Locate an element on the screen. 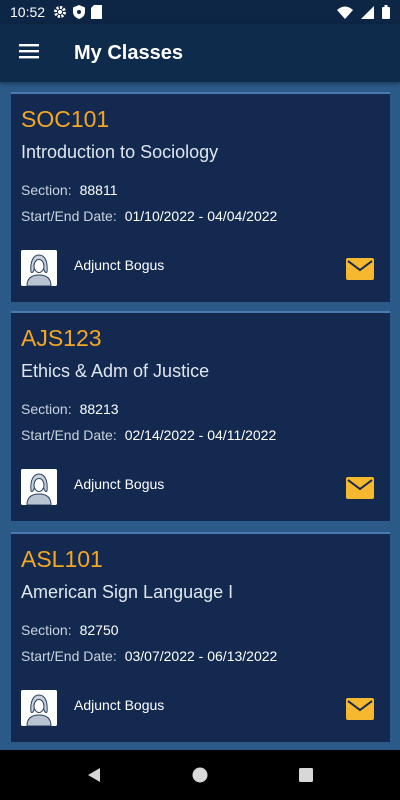 The height and width of the screenshot is (800, 400). menu-button is located at coordinates (29, 53).